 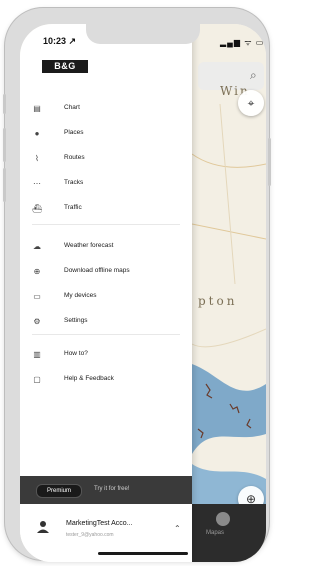 I want to click on gear-icon: ⚙, so click(x=37, y=321).